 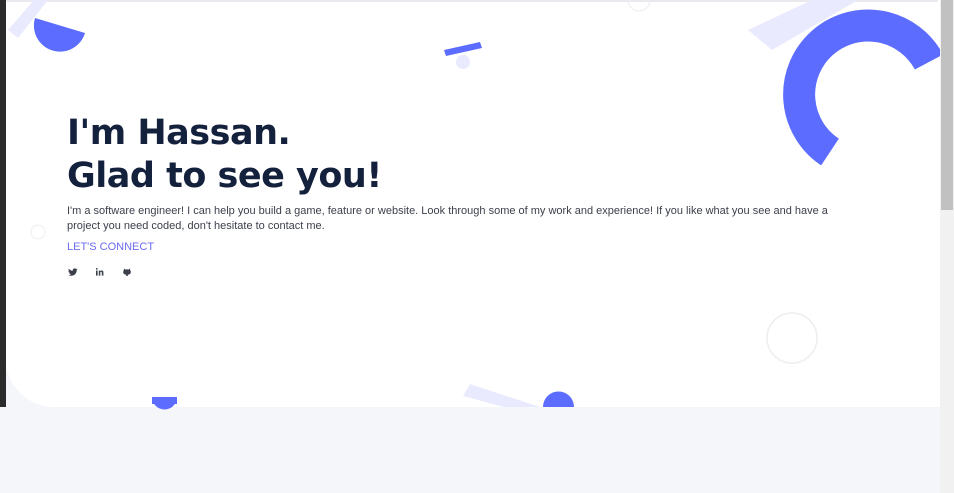 I want to click on bottom-half-circle-shape, so click(x=558, y=399).